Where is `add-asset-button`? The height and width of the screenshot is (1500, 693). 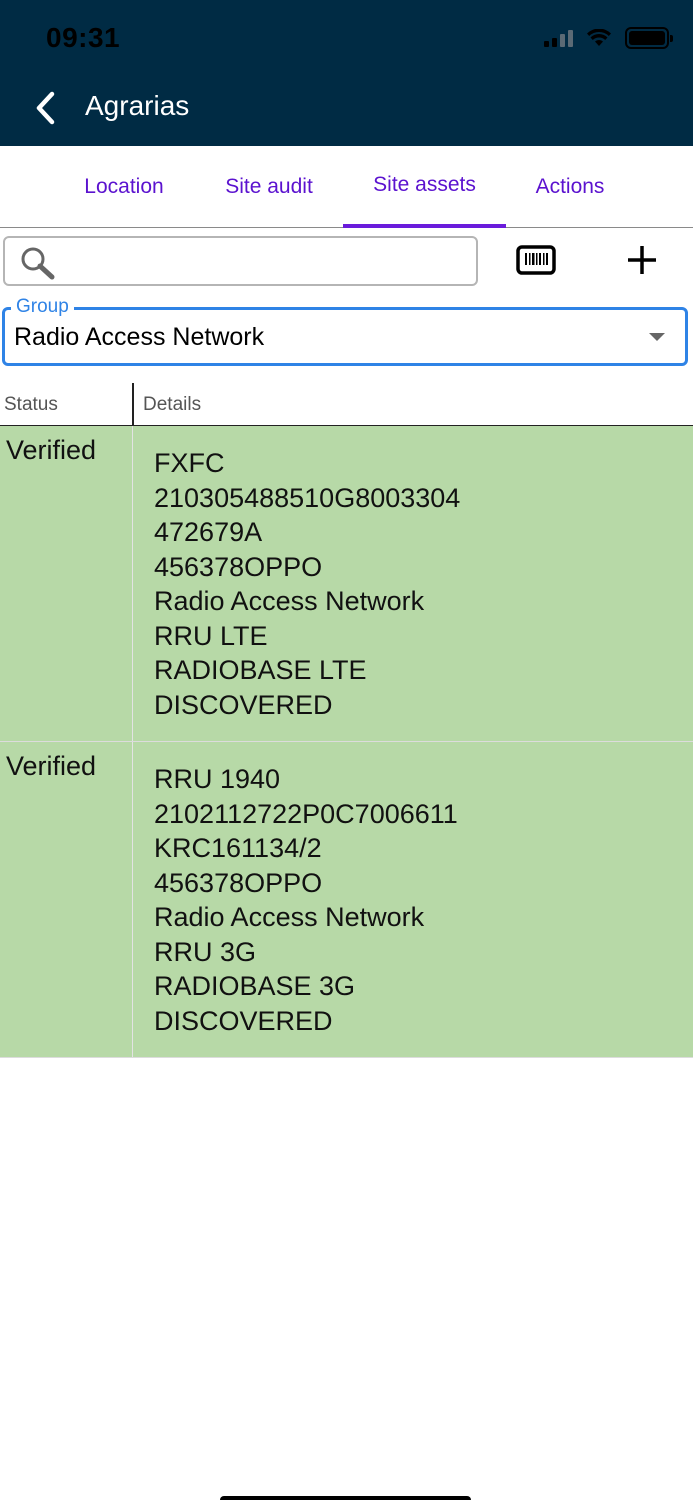
add-asset-button is located at coordinates (642, 260).